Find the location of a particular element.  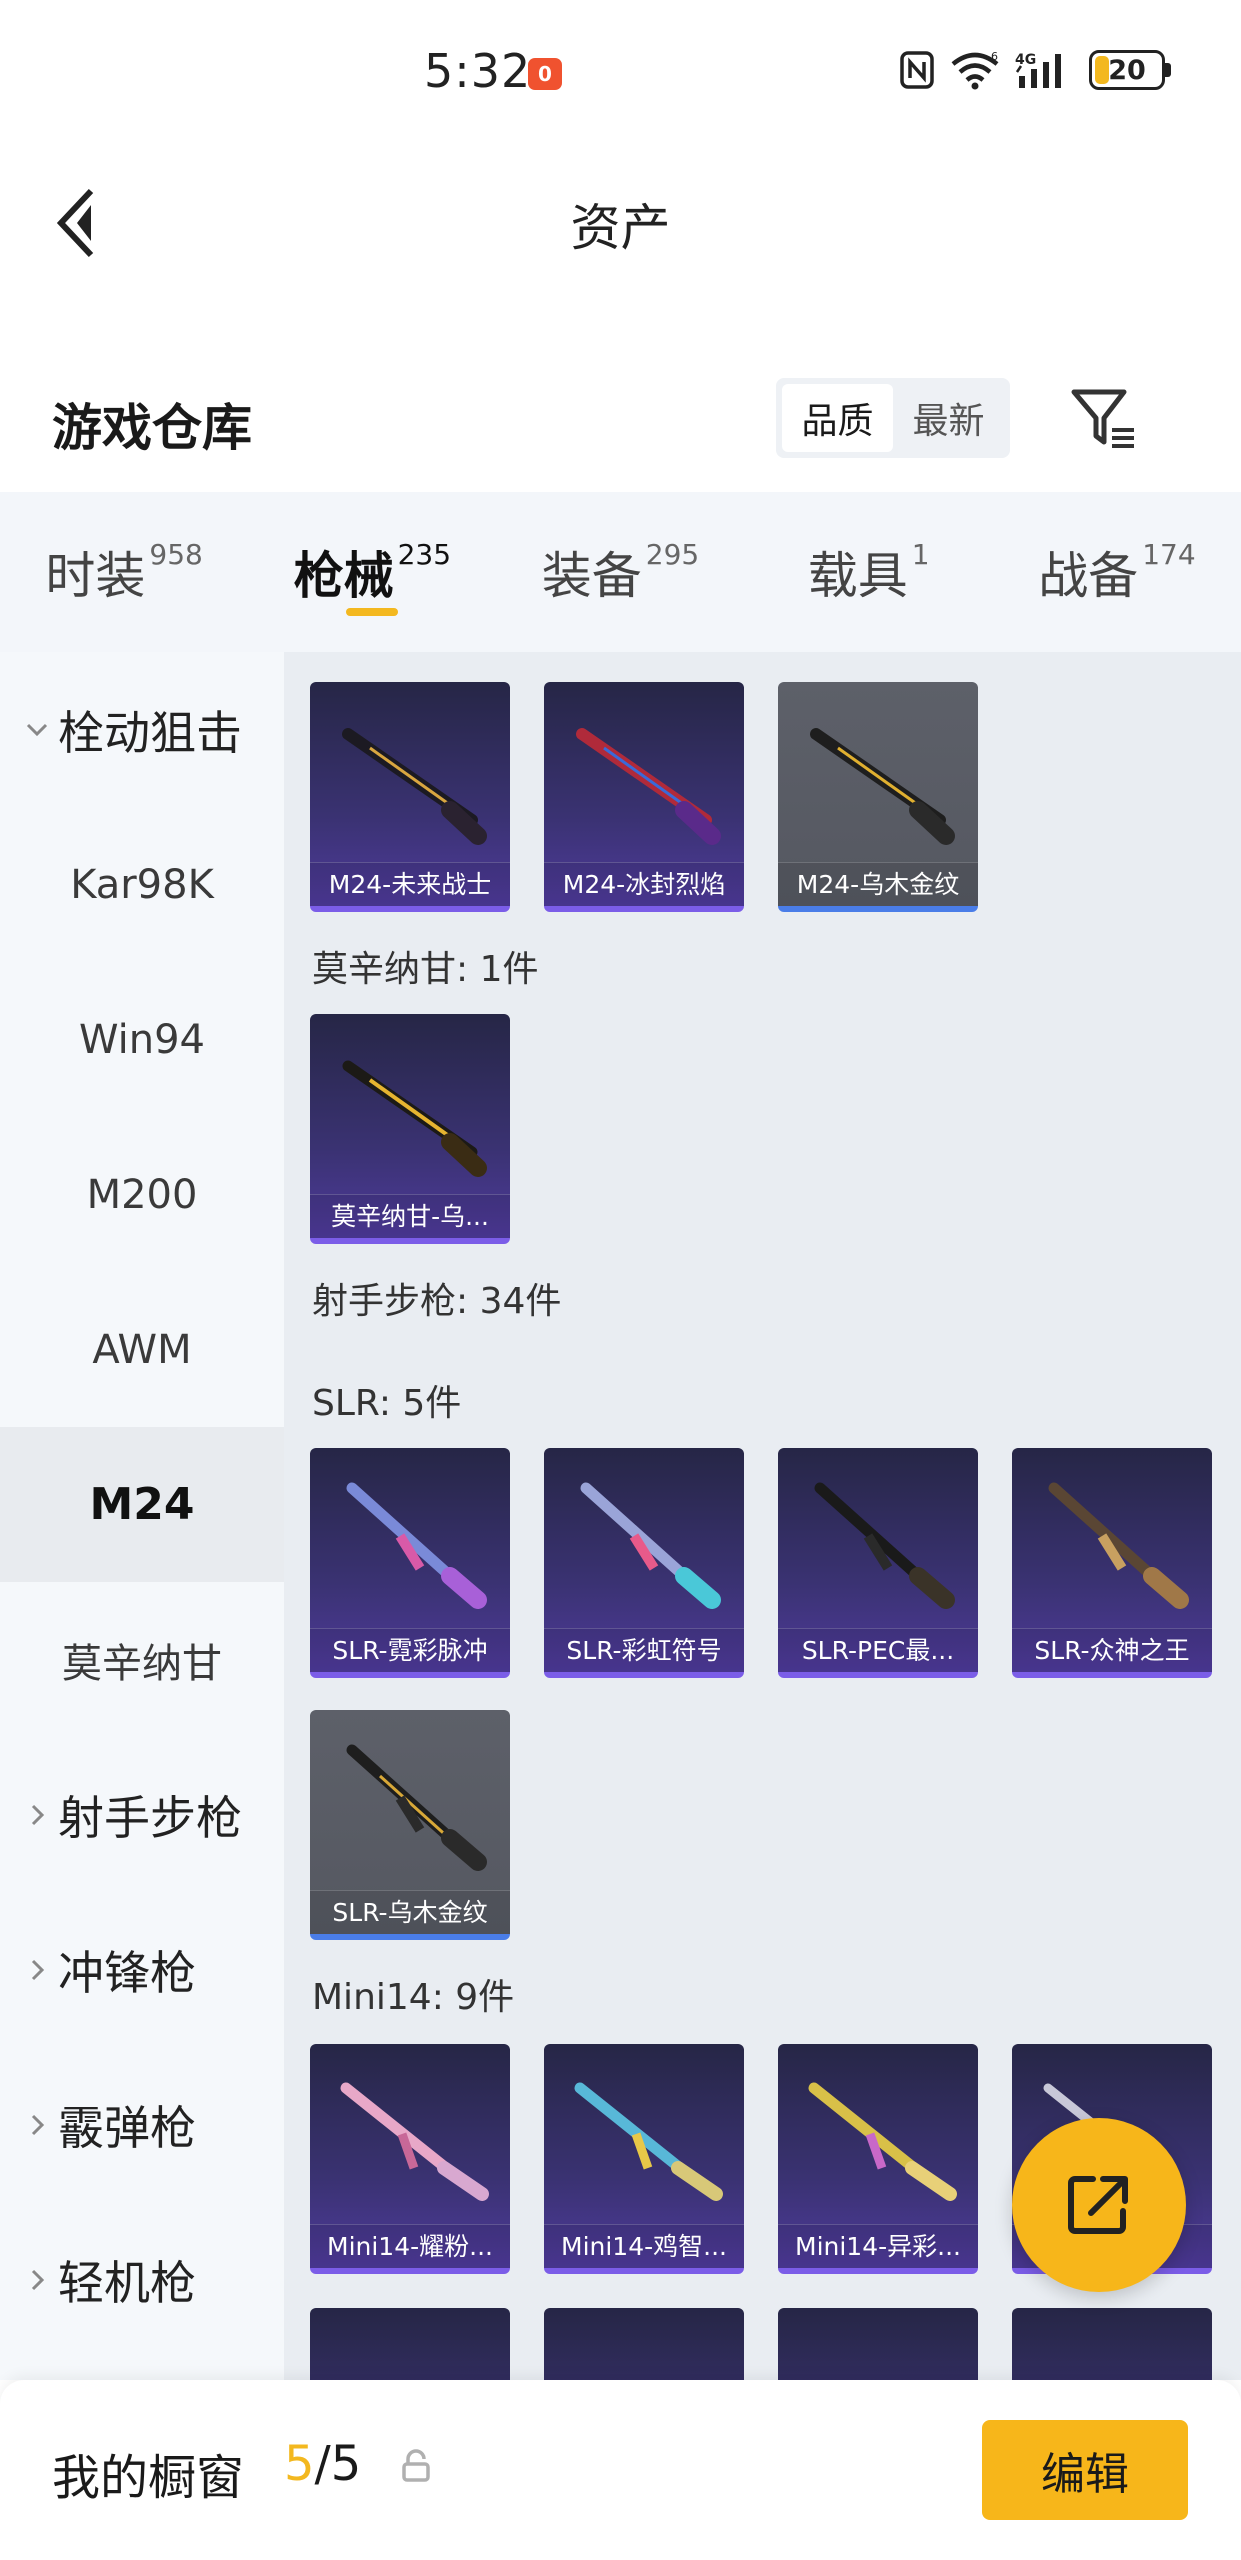

sidebar-item-win94: Win94 is located at coordinates (142, 1039).